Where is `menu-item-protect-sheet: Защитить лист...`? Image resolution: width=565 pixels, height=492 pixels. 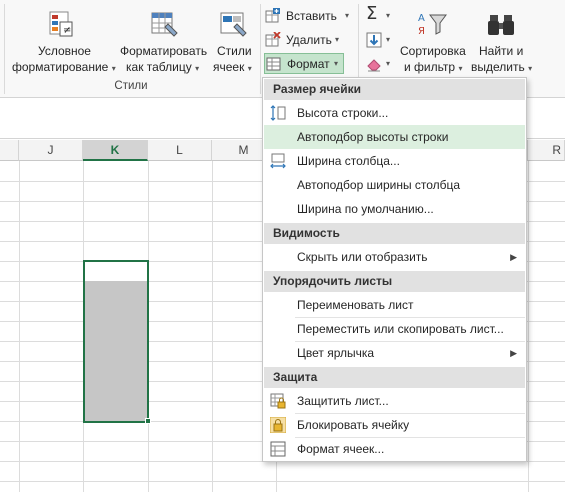
menu-item-protect-sheet: Защитить лист... is located at coordinates (394, 401).